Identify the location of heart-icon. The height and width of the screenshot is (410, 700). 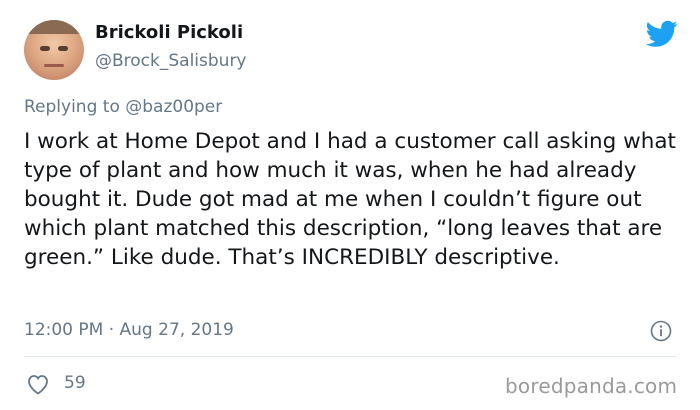
(38, 384).